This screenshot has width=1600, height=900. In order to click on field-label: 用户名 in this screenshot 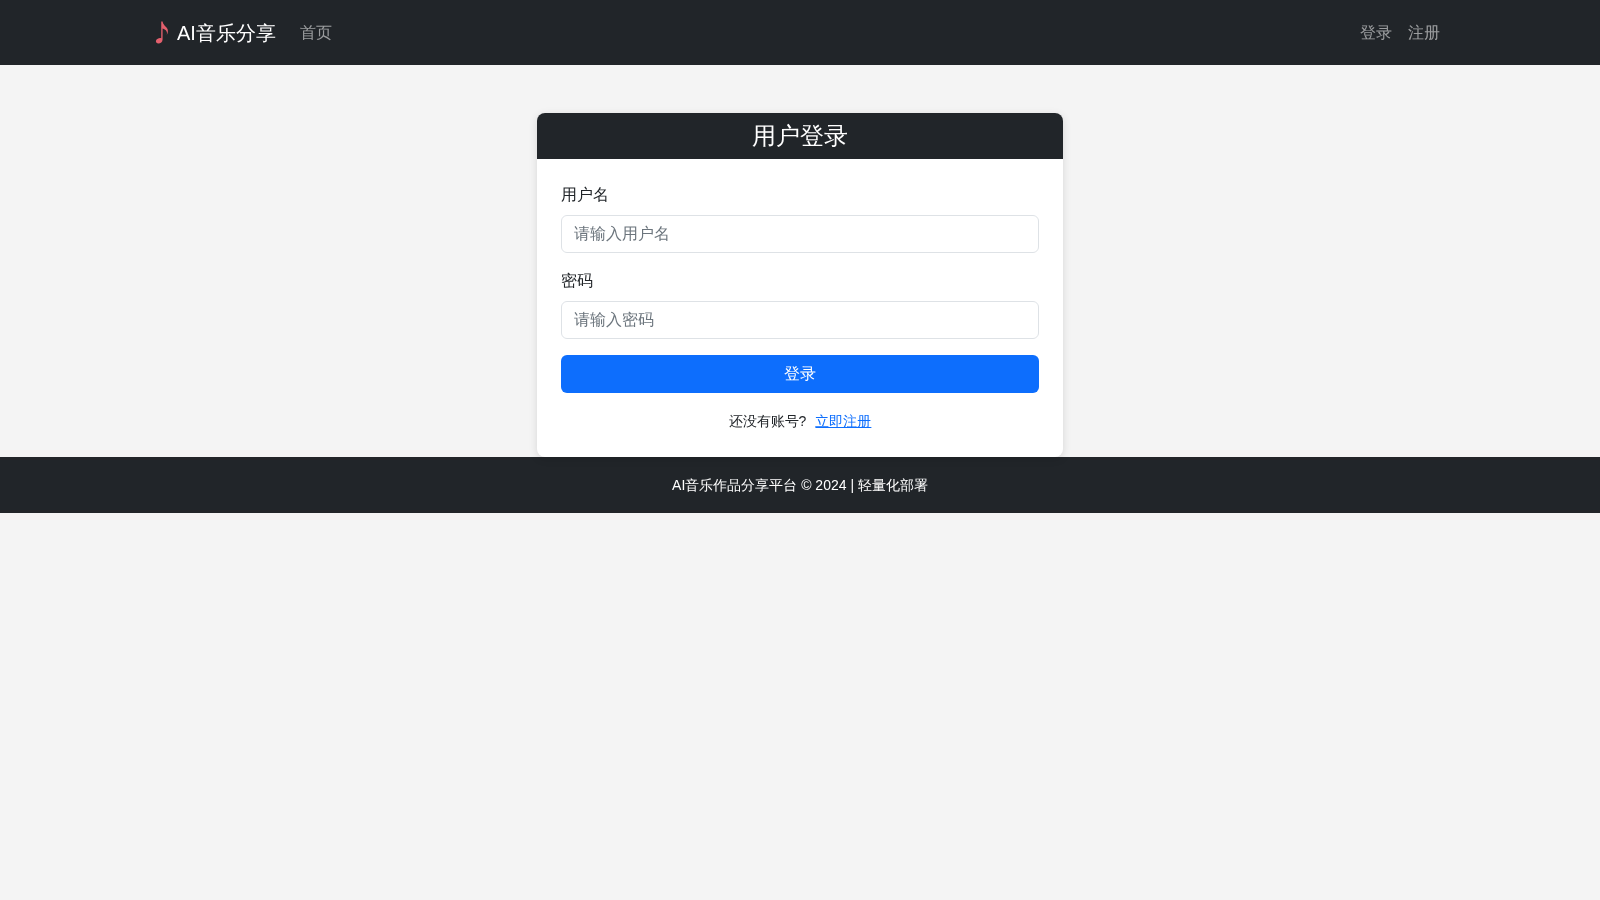, I will do `click(585, 195)`.